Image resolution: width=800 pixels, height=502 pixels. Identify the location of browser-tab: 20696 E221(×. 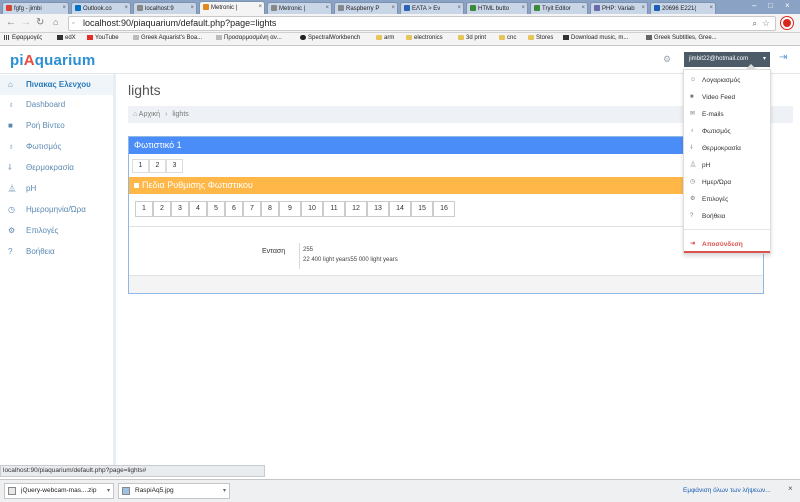
(683, 8).